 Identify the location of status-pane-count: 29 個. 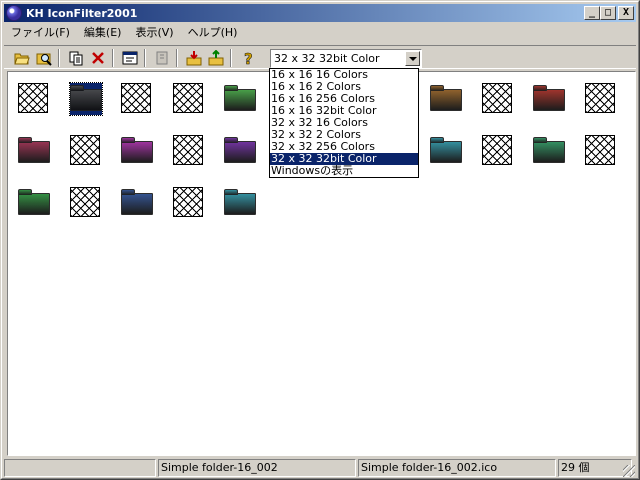
(595, 468).